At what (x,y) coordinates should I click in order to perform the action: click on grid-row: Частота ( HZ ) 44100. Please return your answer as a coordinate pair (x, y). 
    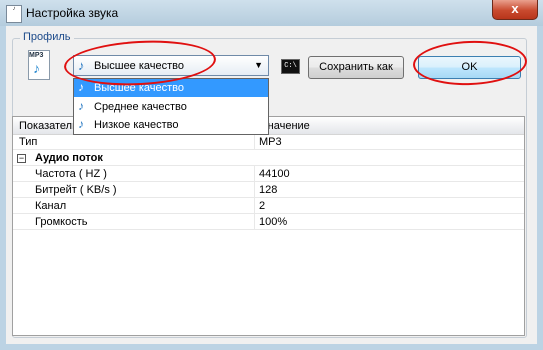
    Looking at the image, I should click on (268, 174).